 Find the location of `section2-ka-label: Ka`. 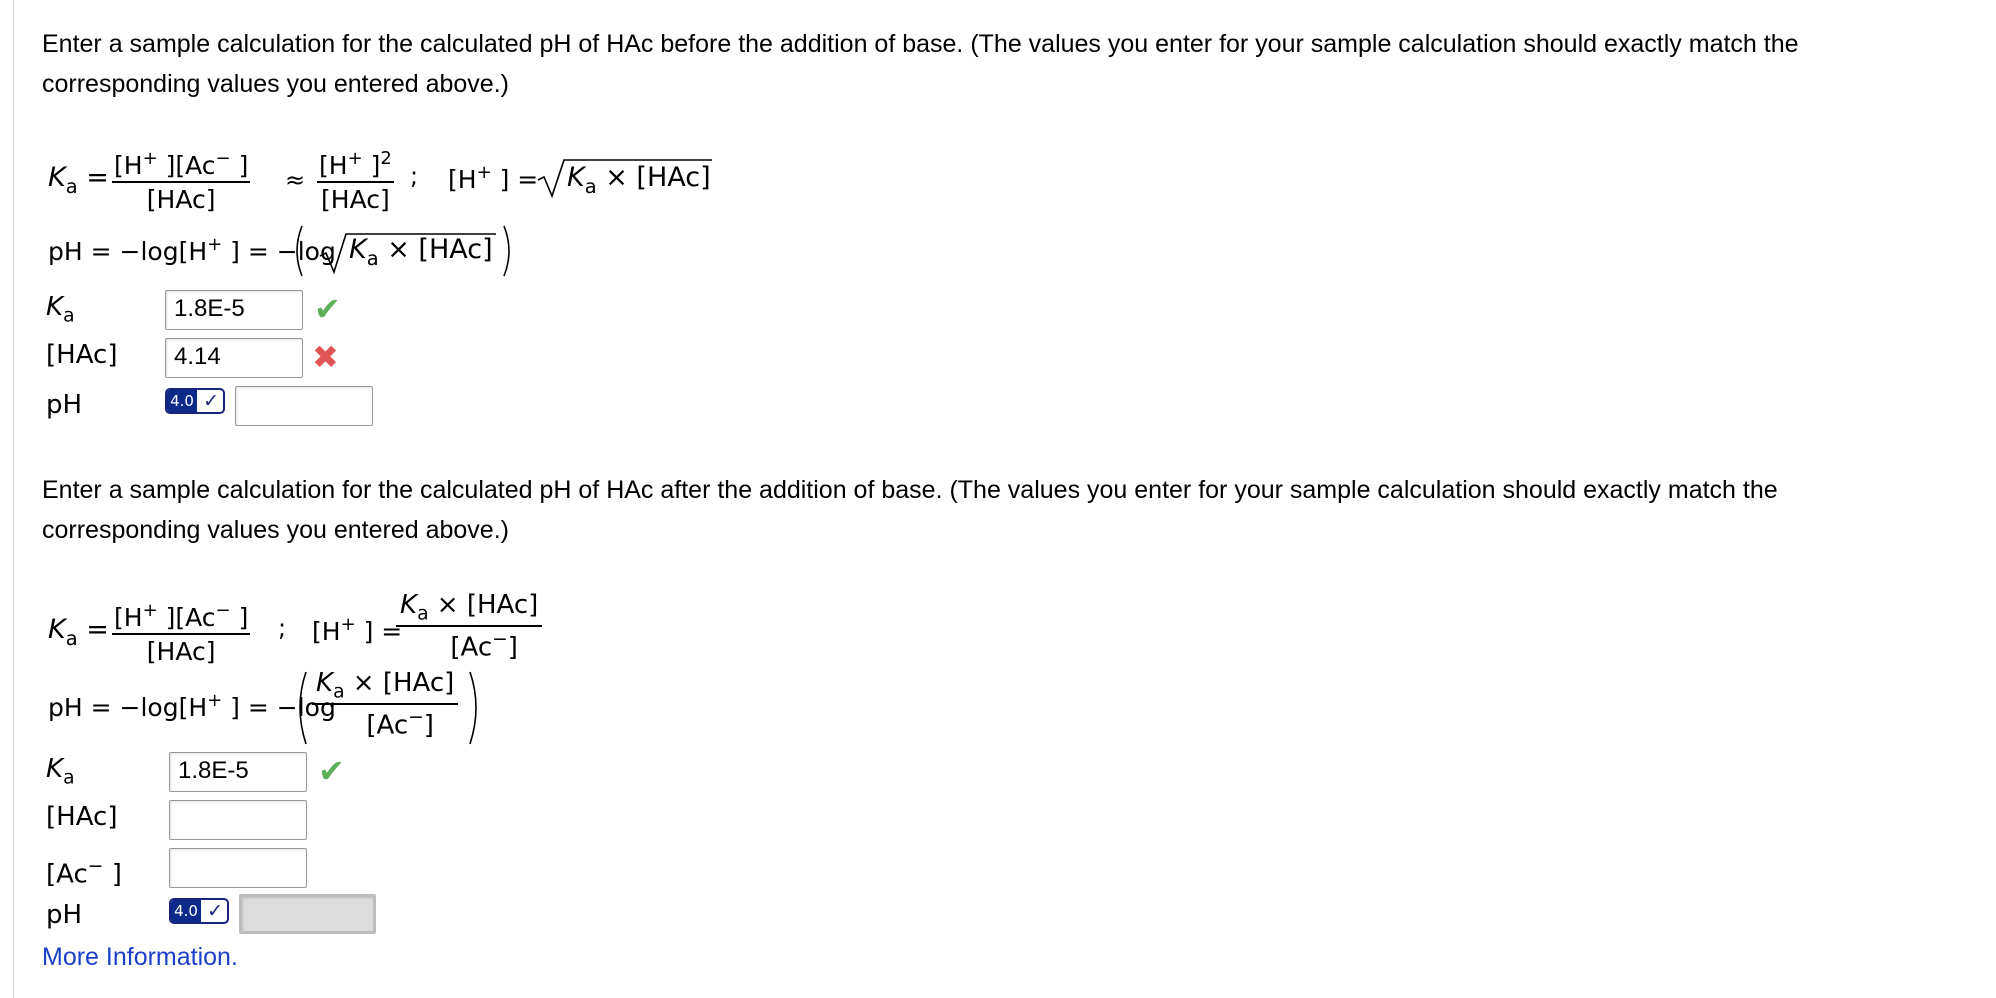

section2-ka-label: Ka is located at coordinates (60, 771).